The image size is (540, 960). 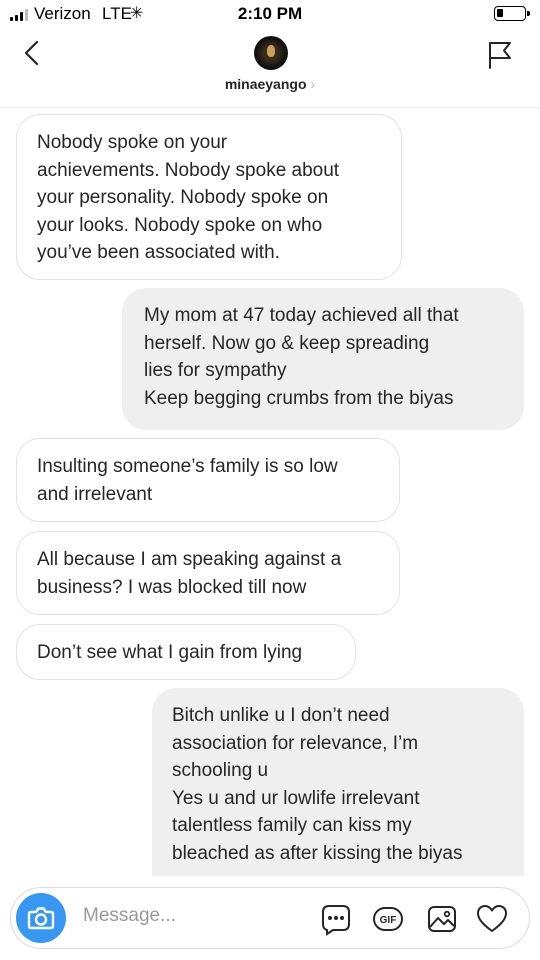 I want to click on message-text-line: your looks. Nobody spoke on who, so click(x=180, y=225).